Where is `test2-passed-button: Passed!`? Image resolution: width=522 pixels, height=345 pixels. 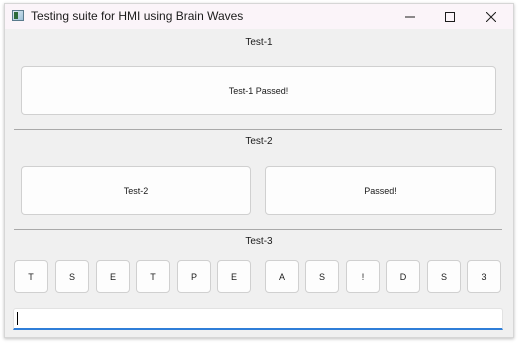
test2-passed-button: Passed! is located at coordinates (380, 190).